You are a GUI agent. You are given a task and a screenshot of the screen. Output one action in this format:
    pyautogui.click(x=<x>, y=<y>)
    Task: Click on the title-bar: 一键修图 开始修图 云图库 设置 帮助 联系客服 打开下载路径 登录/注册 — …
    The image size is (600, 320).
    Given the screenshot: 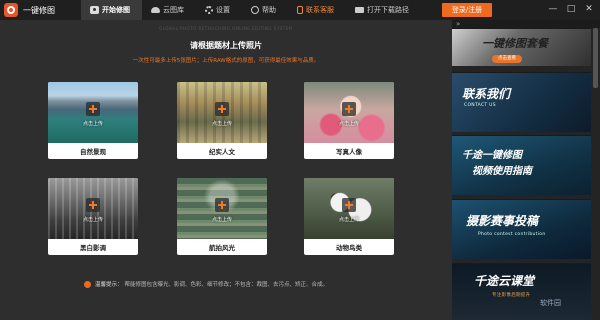 What is the action you would take?
    pyautogui.click(x=300, y=10)
    